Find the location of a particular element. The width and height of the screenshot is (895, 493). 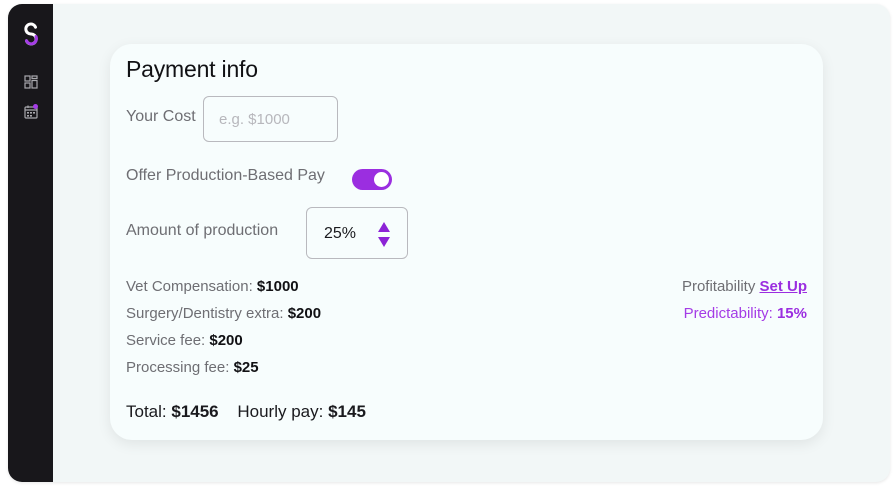

vet-compensation-value: $1000 is located at coordinates (277, 286).